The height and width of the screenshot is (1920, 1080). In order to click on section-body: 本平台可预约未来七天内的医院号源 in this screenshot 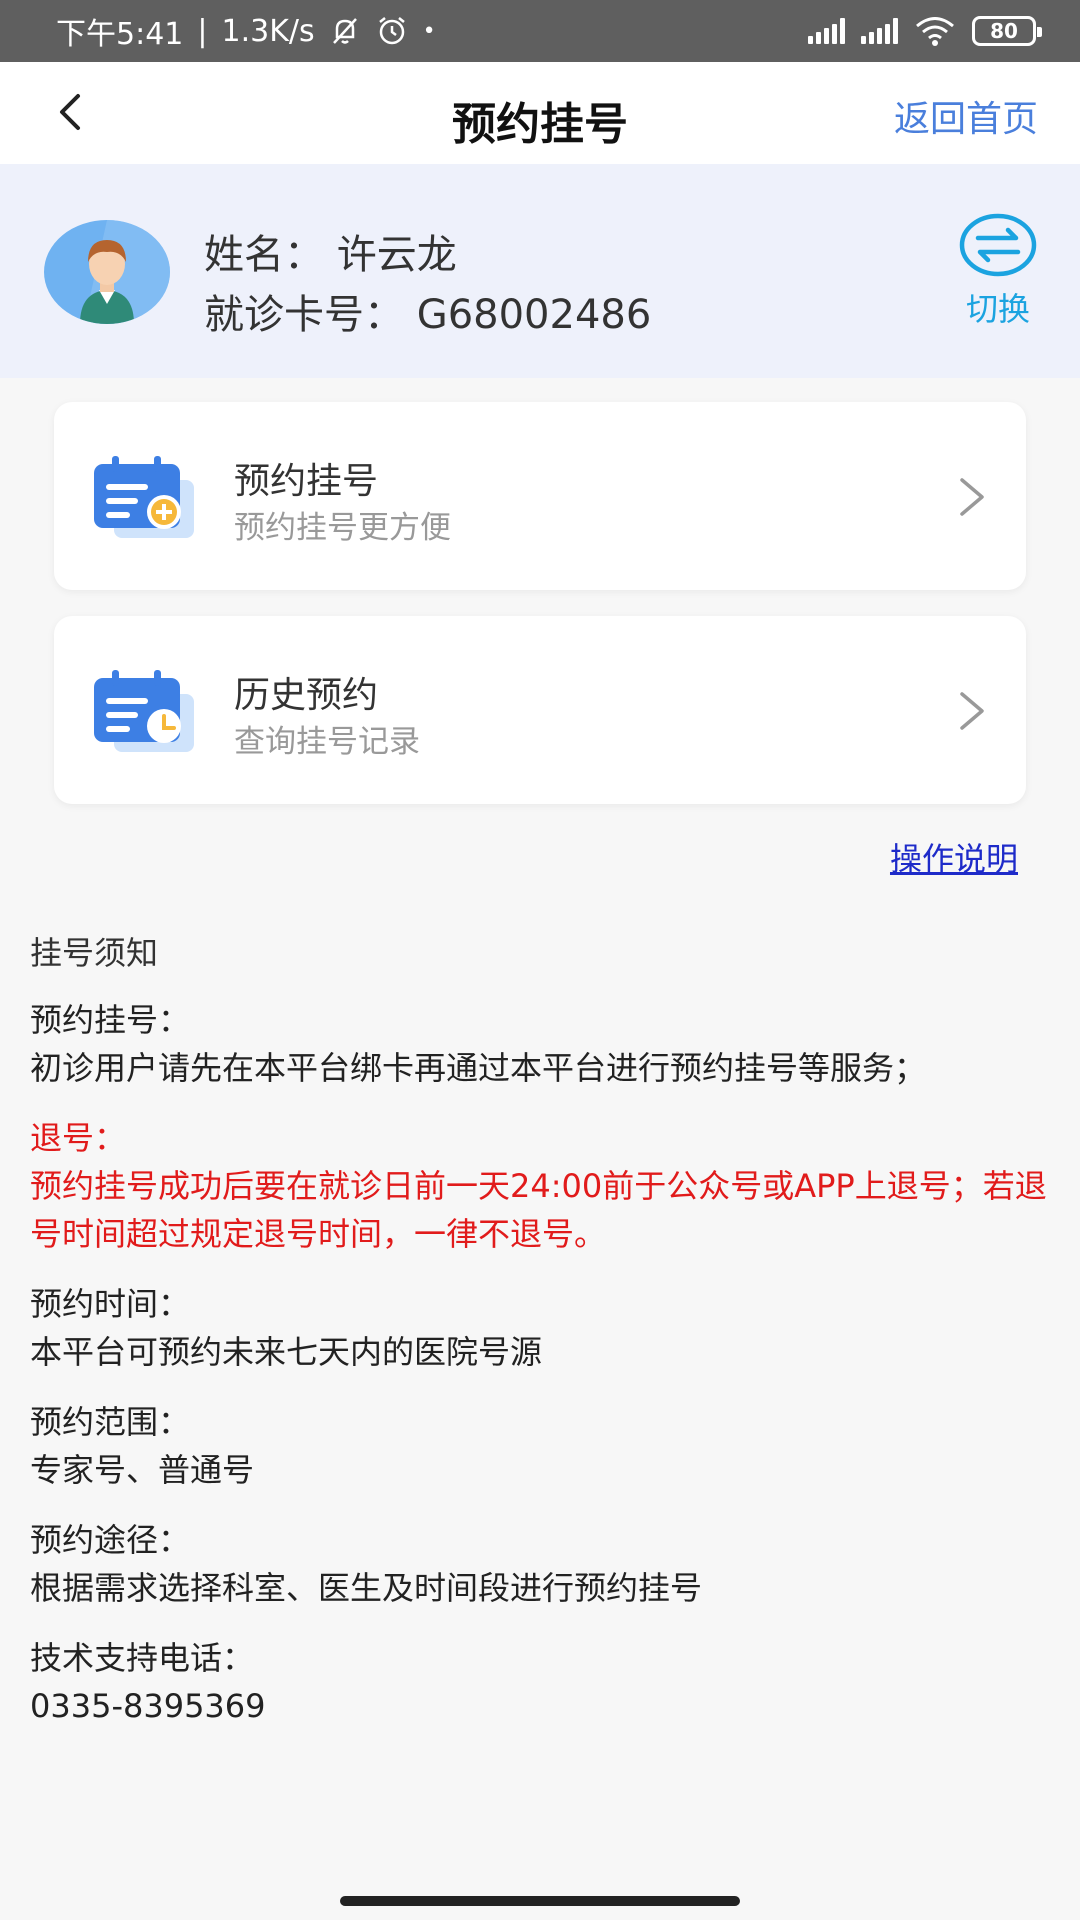, I will do `click(286, 1352)`.